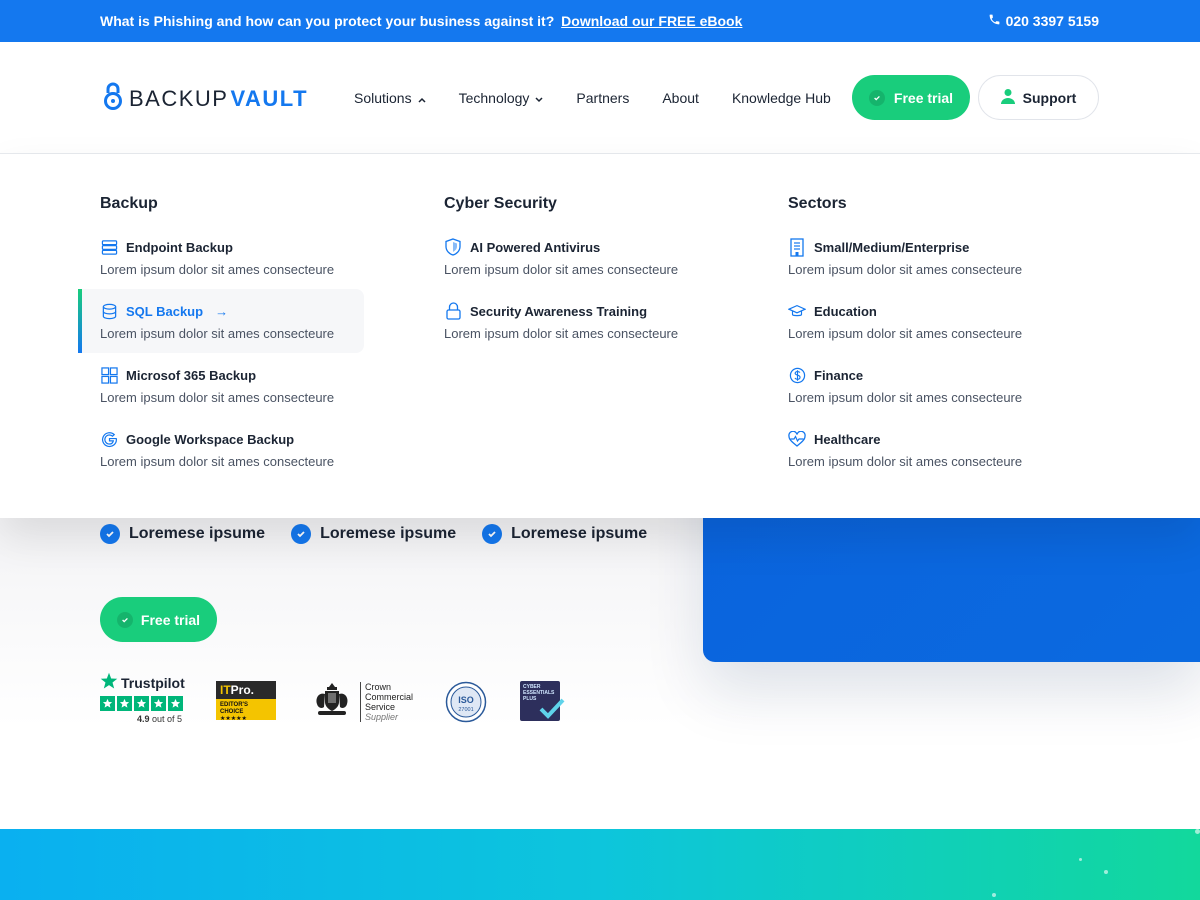 The height and width of the screenshot is (900, 1200). Describe the element at coordinates (383, 98) in the screenshot. I see `nav-solutions-label: Solutions` at that location.